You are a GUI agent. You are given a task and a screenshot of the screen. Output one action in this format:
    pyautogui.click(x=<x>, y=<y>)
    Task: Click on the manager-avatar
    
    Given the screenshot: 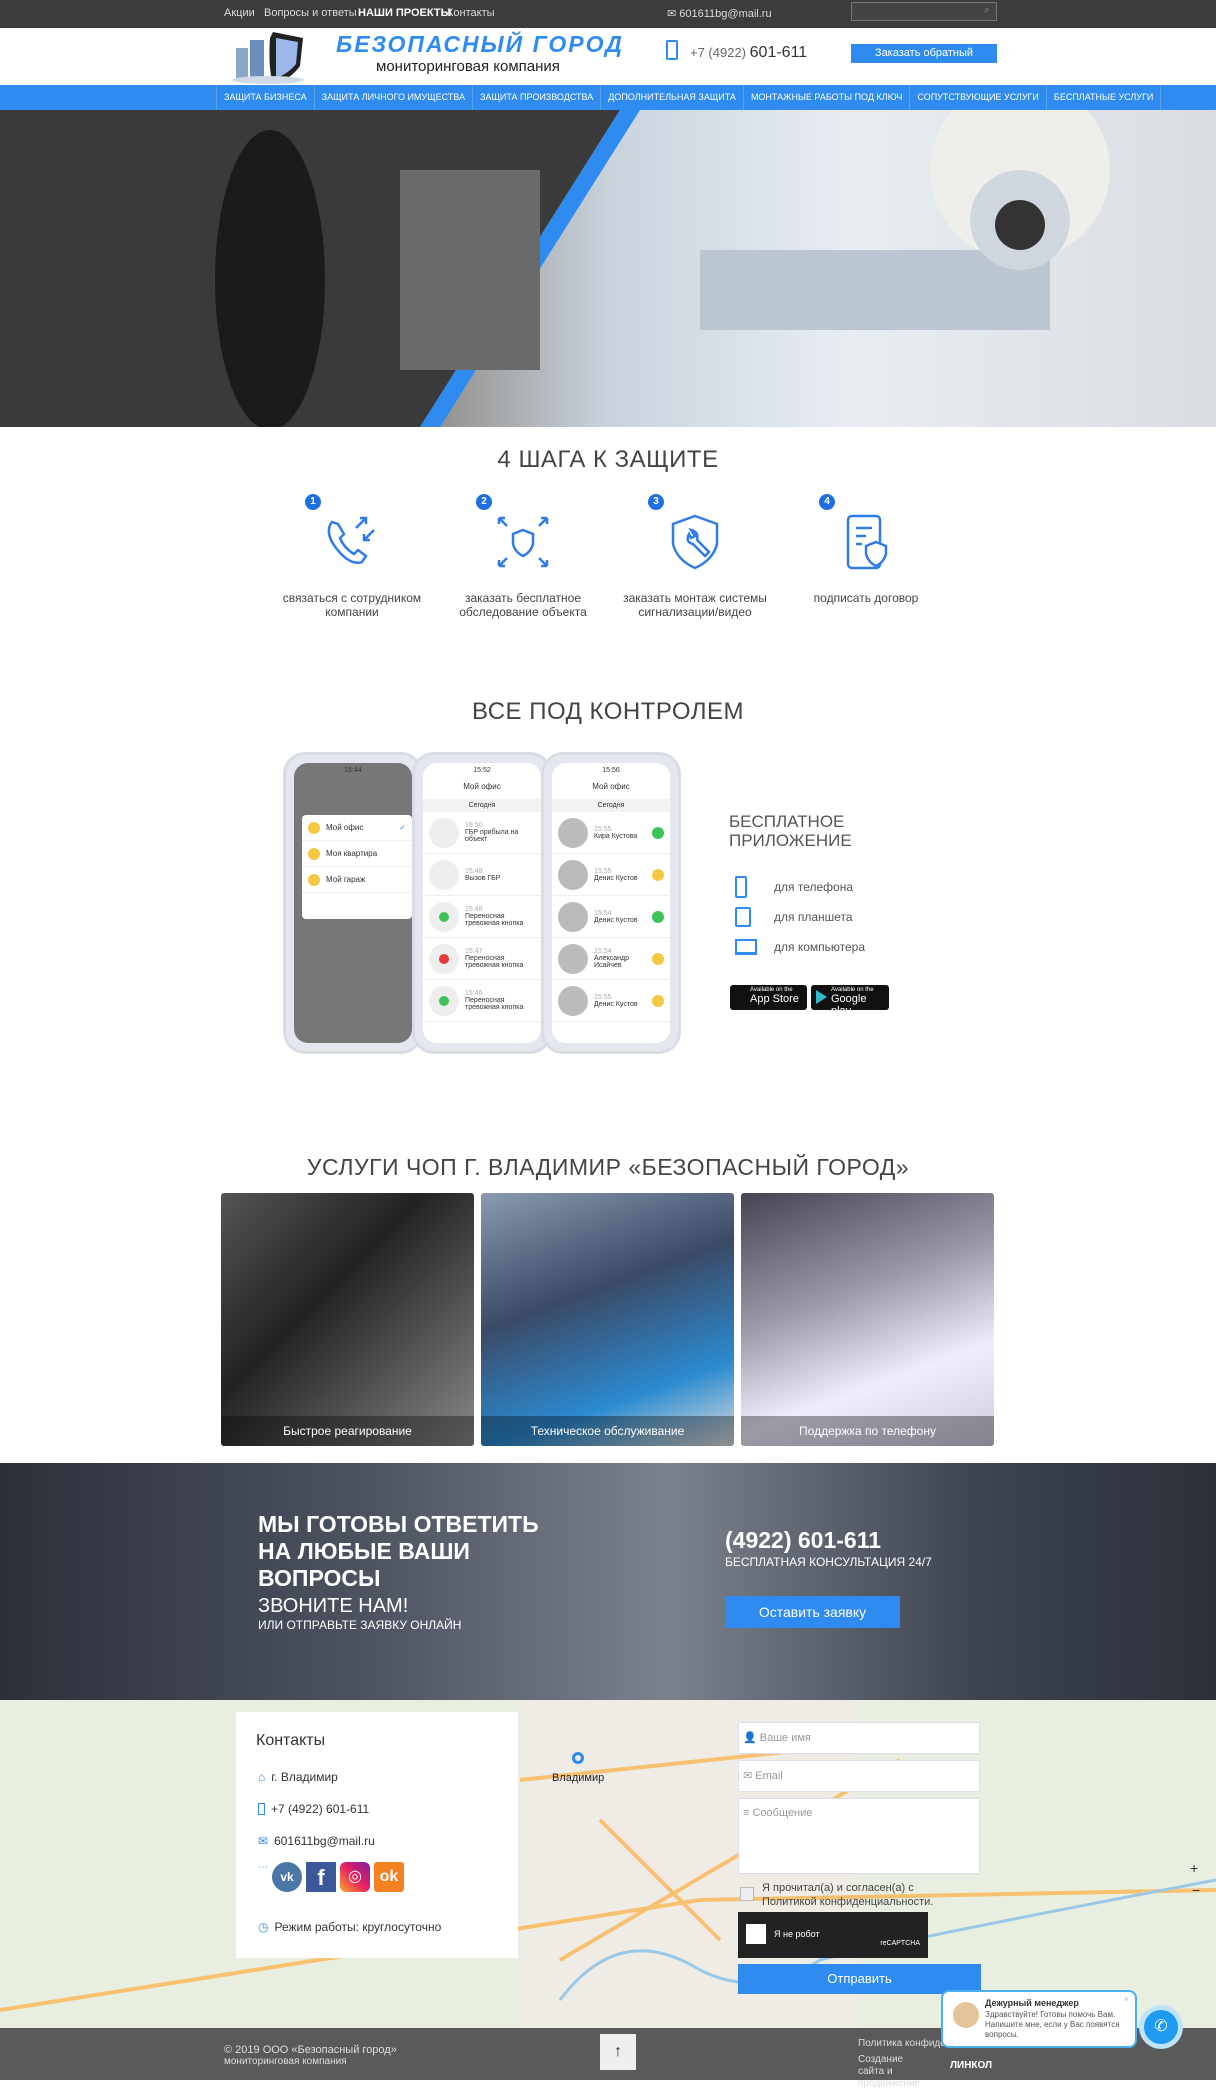 What is the action you would take?
    pyautogui.click(x=966, y=2015)
    